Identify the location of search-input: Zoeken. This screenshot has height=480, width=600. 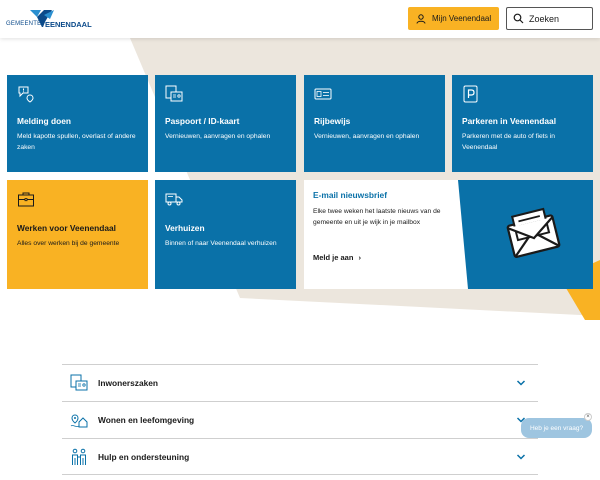
(549, 18).